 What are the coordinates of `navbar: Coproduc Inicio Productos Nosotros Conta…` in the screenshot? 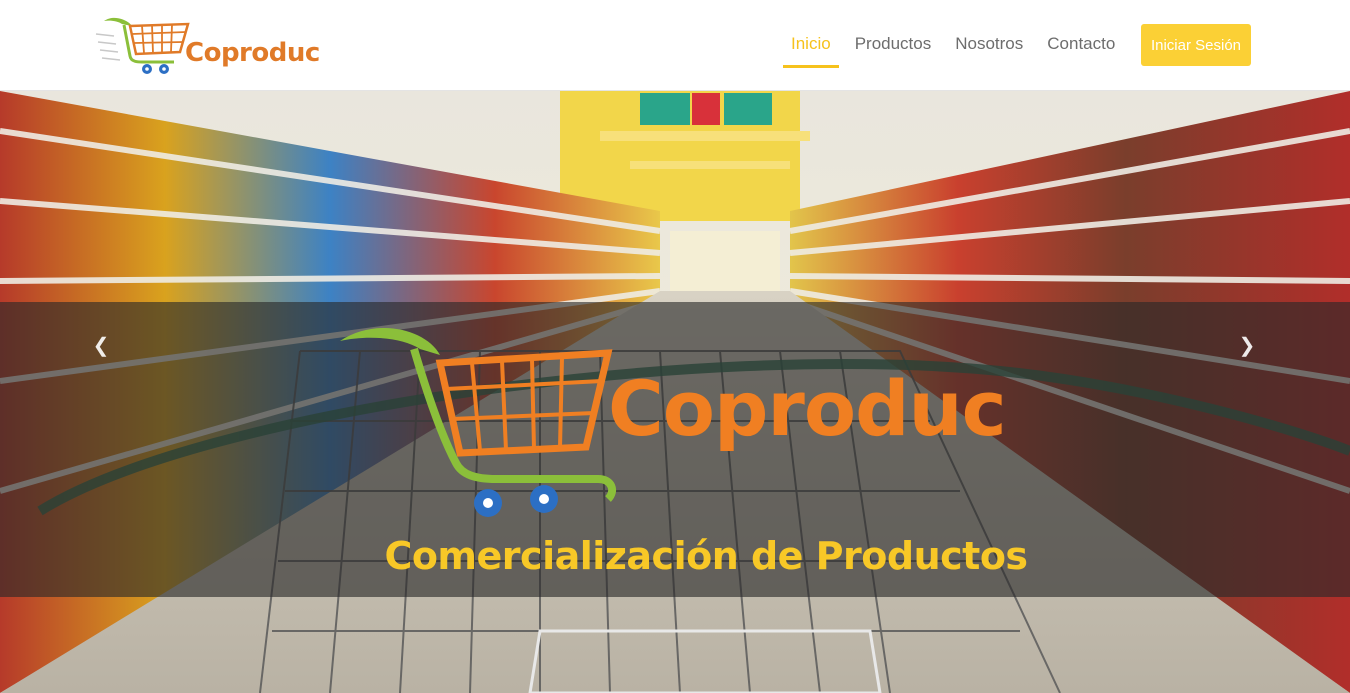 It's located at (675, 45).